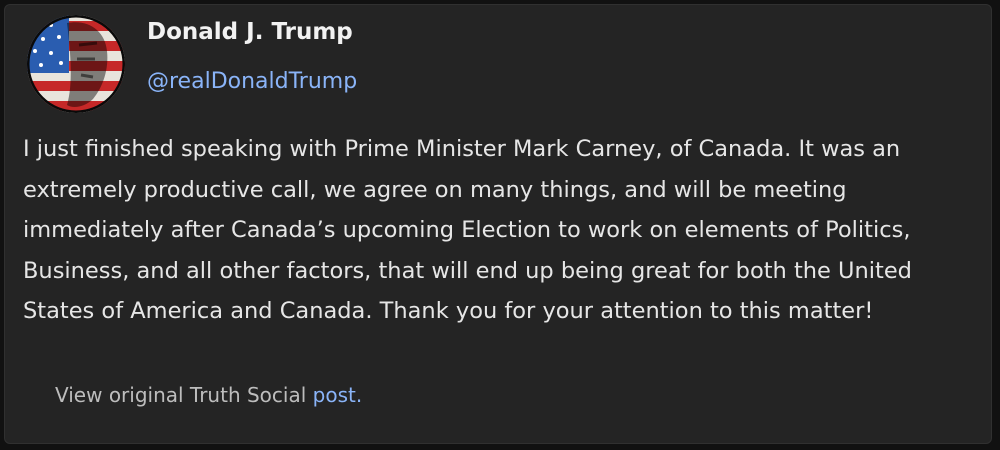 The width and height of the screenshot is (1000, 450). I want to click on flag-face-avatar-icon, so click(76, 64).